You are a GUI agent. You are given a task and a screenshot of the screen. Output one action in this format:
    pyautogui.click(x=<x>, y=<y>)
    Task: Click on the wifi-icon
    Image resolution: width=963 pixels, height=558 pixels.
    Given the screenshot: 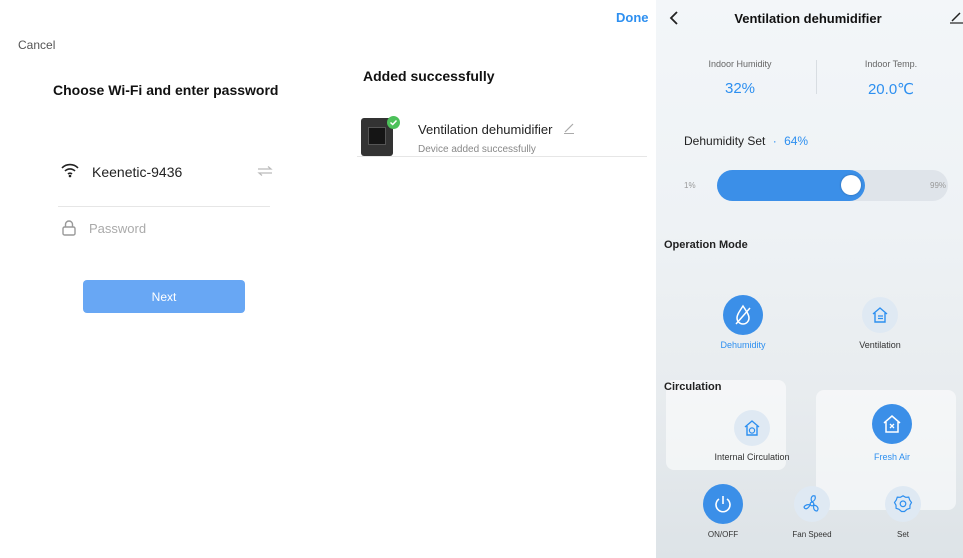 What is the action you would take?
    pyautogui.click(x=70, y=170)
    